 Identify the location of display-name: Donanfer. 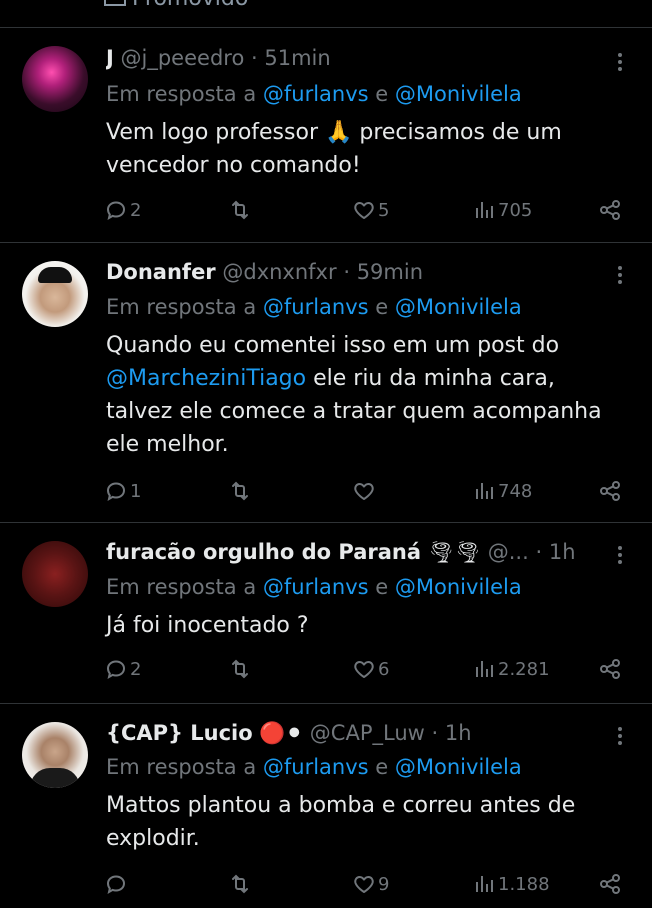
(161, 272).